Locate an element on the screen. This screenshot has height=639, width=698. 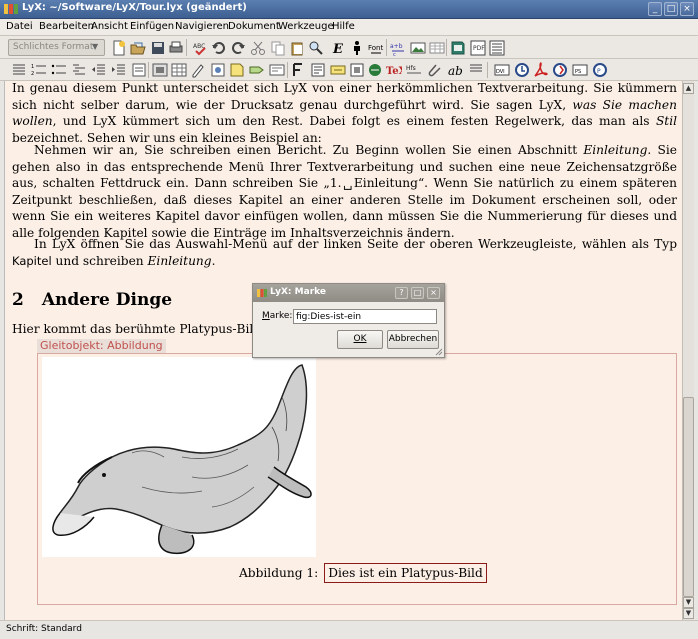
dialog-maximize-button: □ is located at coordinates (417, 293).